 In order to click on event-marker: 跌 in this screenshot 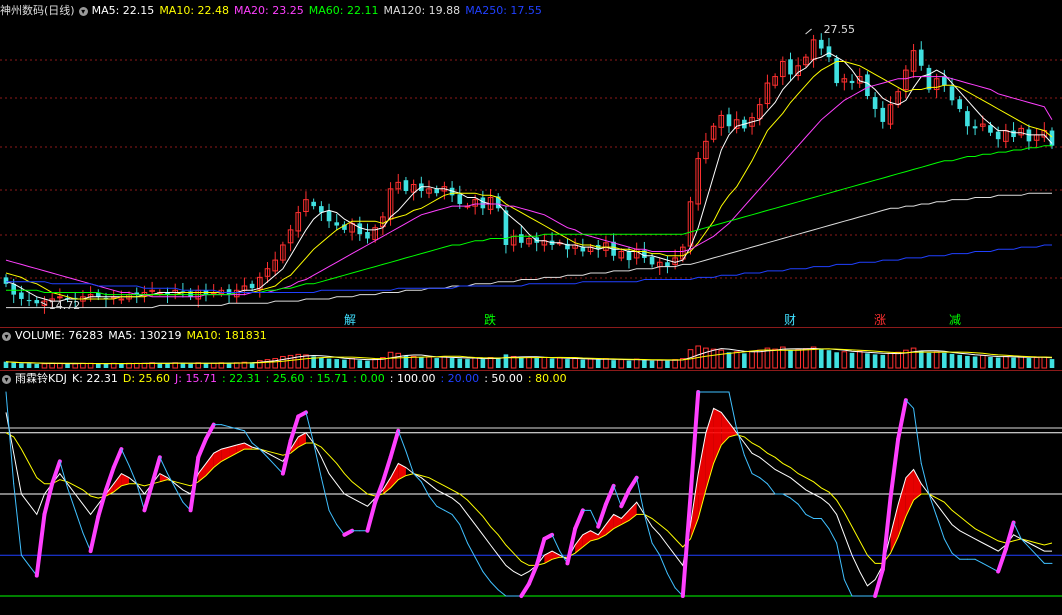, I will do `click(490, 319)`.